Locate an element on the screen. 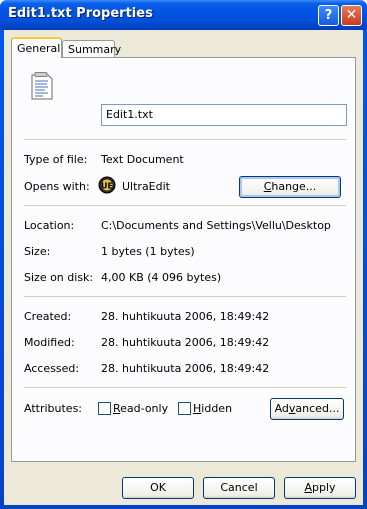 The height and width of the screenshot is (509, 367). apply-button: Apply is located at coordinates (320, 488).